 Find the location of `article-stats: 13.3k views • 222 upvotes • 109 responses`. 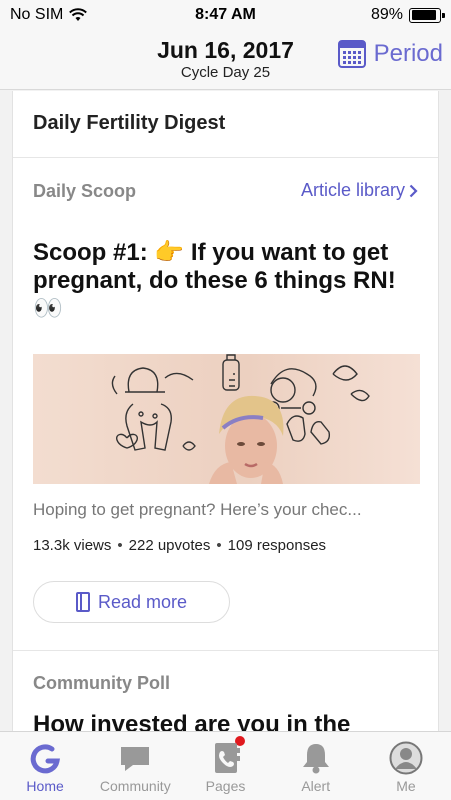

article-stats: 13.3k views • 222 upvotes • 109 responses is located at coordinates (179, 545).